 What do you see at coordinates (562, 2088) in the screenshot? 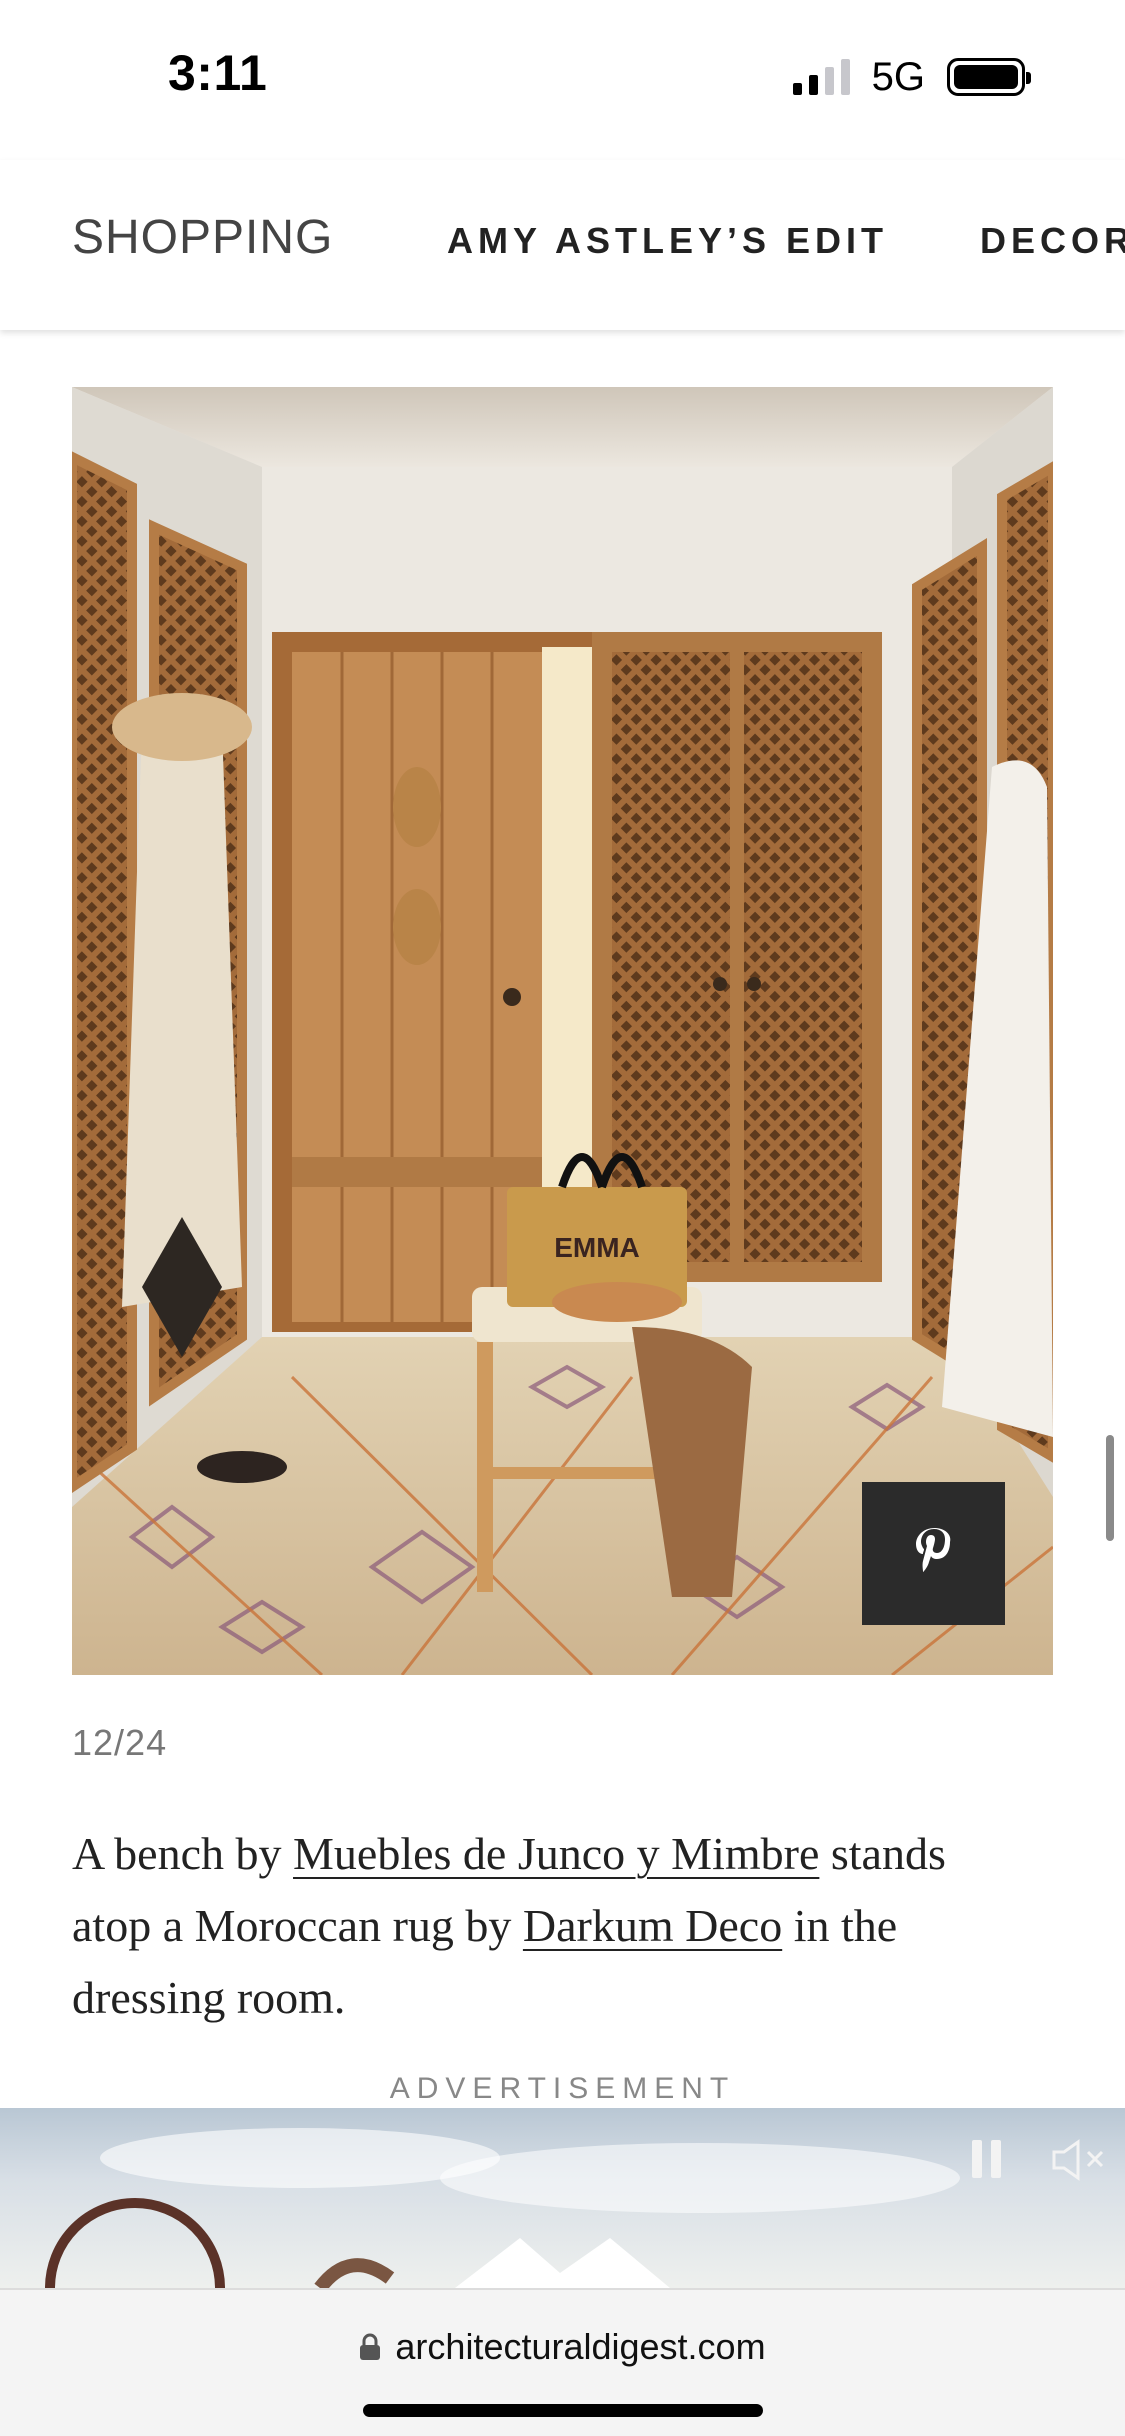
I see `advertisement-label: ADVERTISEMENT` at bounding box center [562, 2088].